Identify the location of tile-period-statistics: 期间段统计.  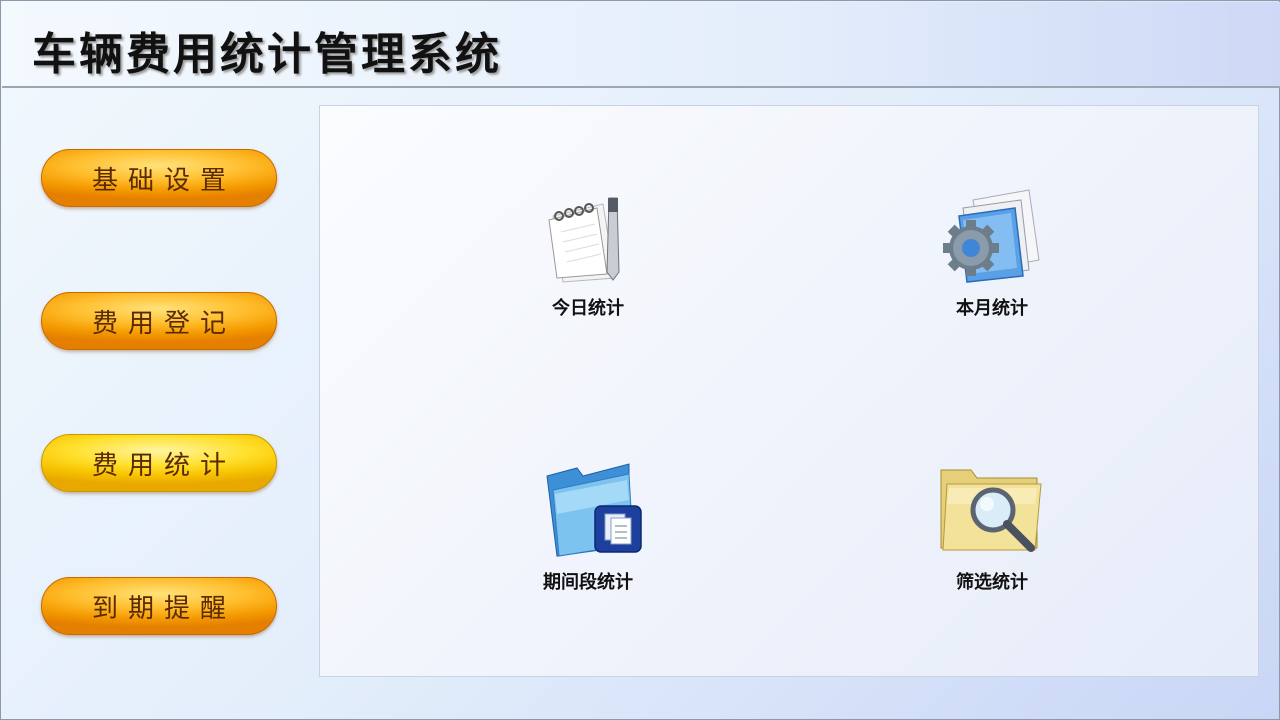
(588, 540).